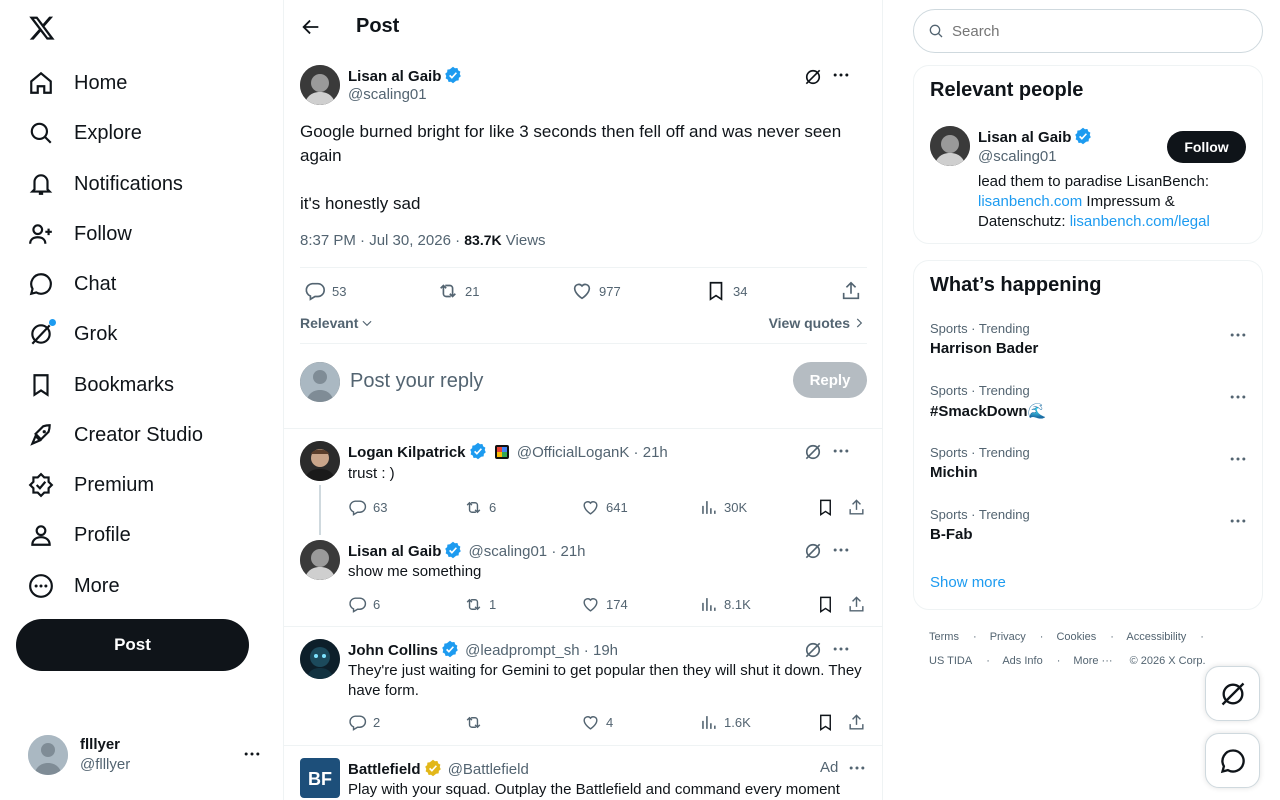  Describe the element at coordinates (1017, 156) in the screenshot. I see `person-handle: @scaling01` at that location.